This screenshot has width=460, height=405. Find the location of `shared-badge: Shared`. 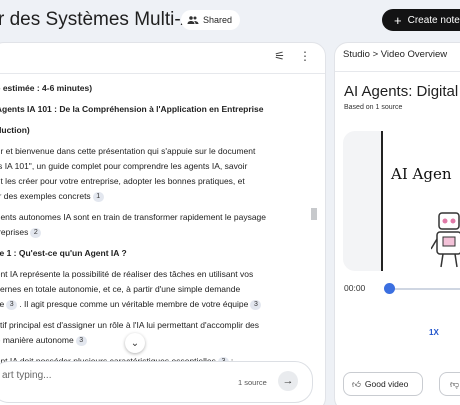

shared-badge: Shared is located at coordinates (211, 20).